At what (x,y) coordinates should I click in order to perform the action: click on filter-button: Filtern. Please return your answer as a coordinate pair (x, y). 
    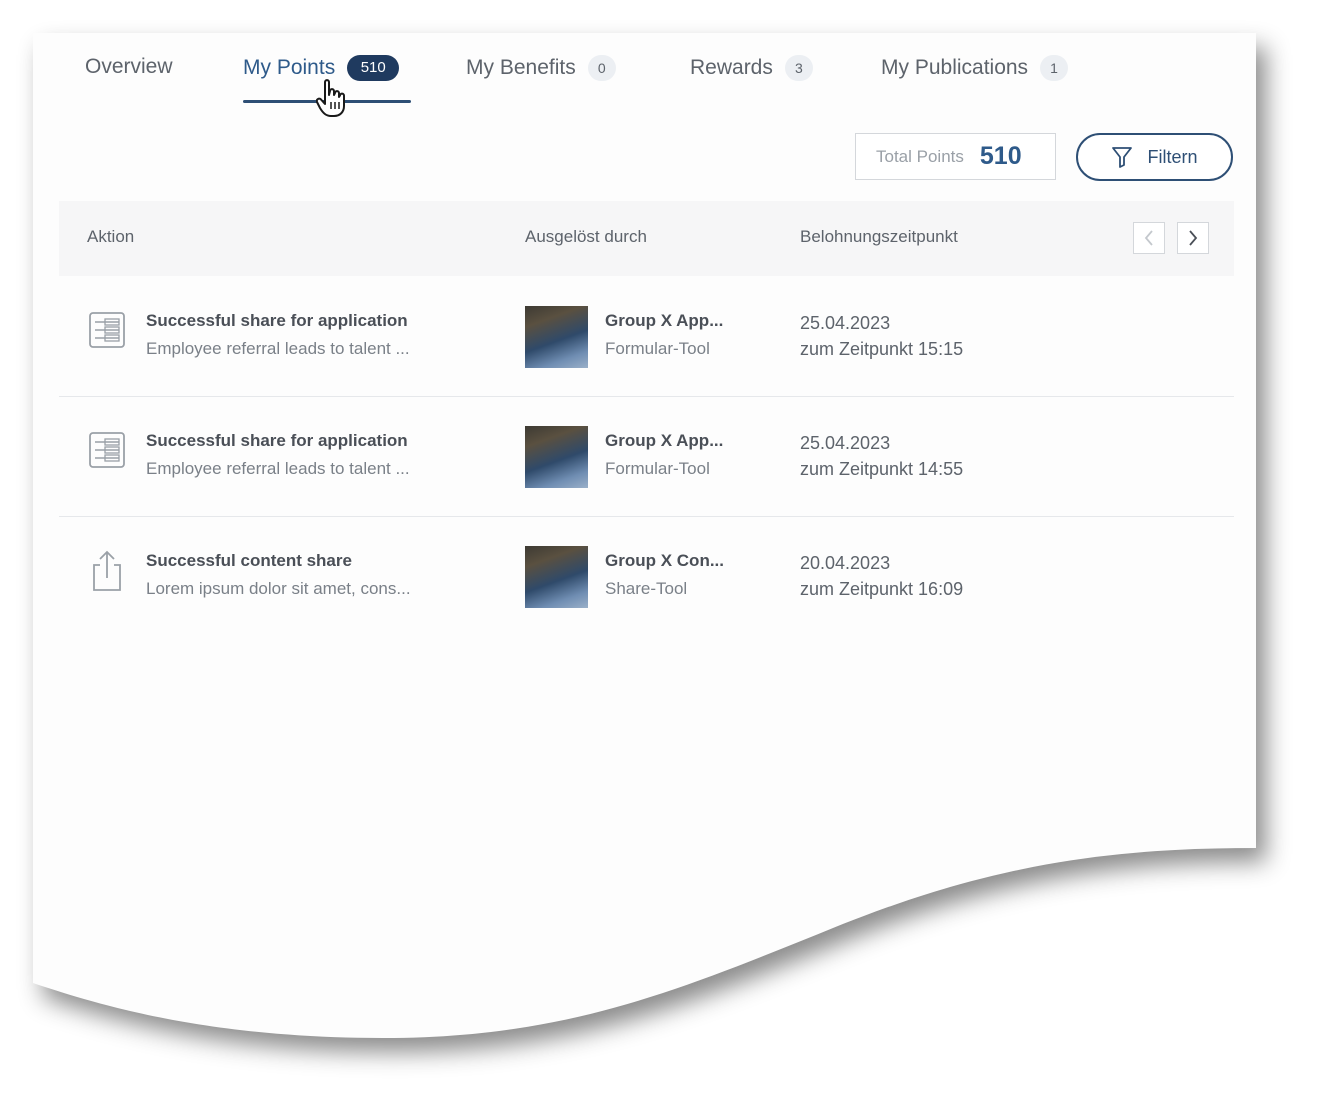
    Looking at the image, I should click on (1154, 157).